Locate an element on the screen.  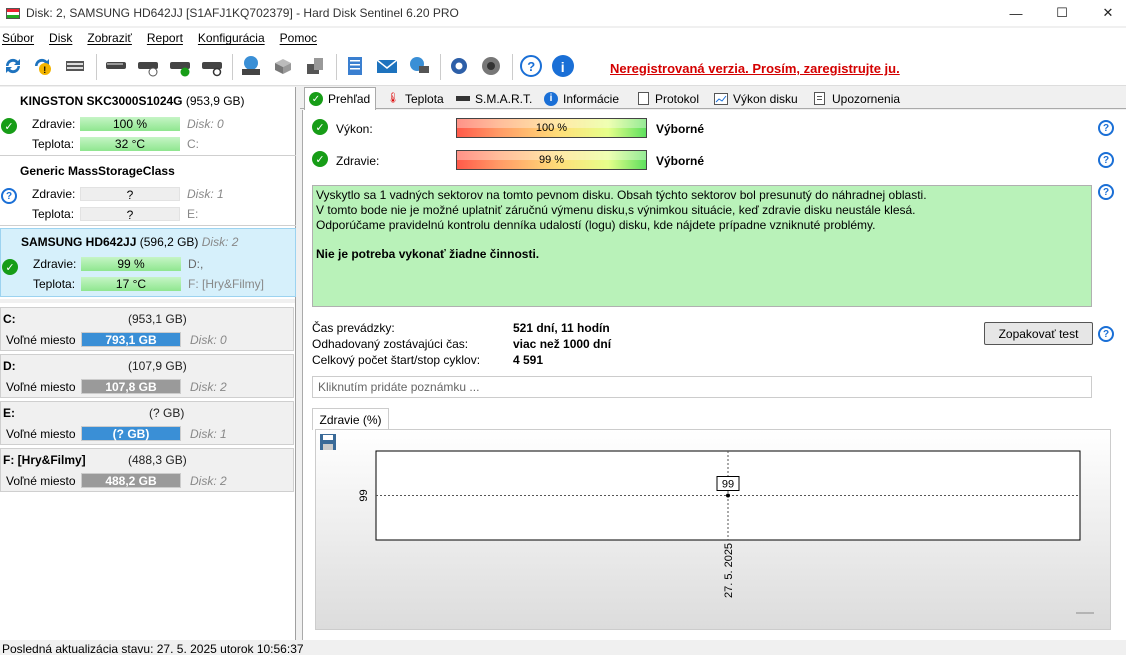
performance-help-icon: ? is located at coordinates (1106, 128).